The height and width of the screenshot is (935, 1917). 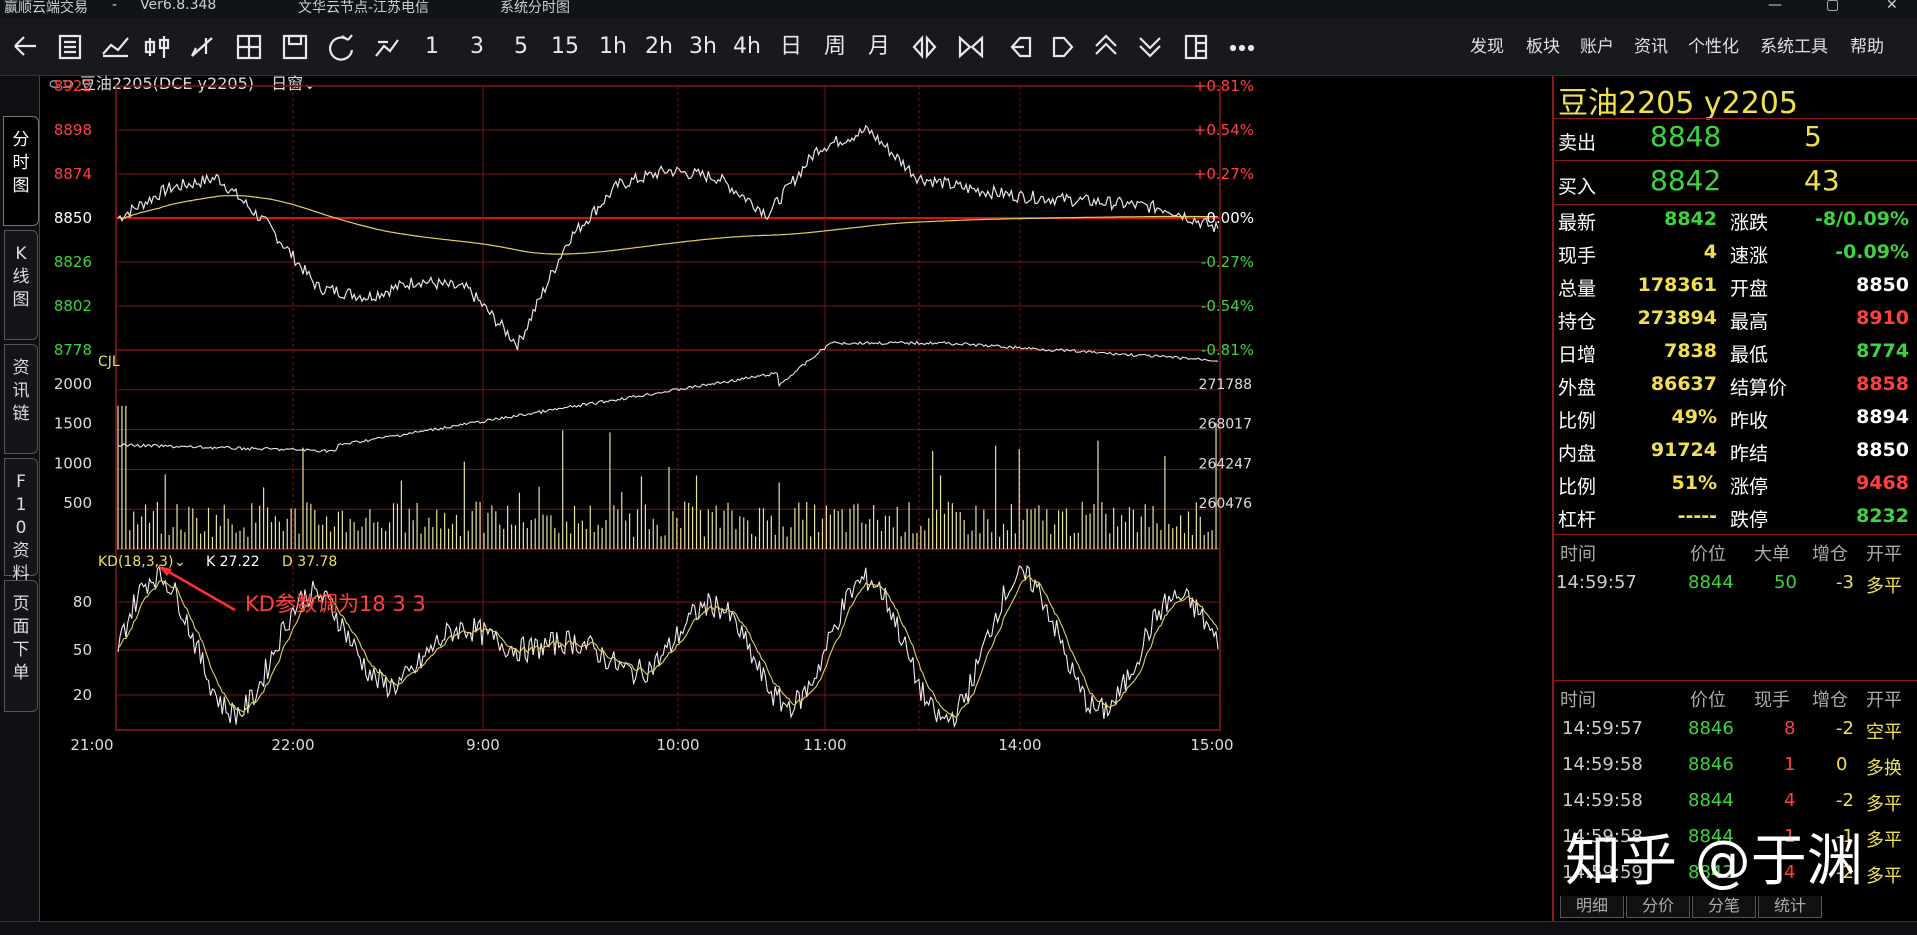 I want to click on stat-value: 8894, so click(x=1882, y=417).